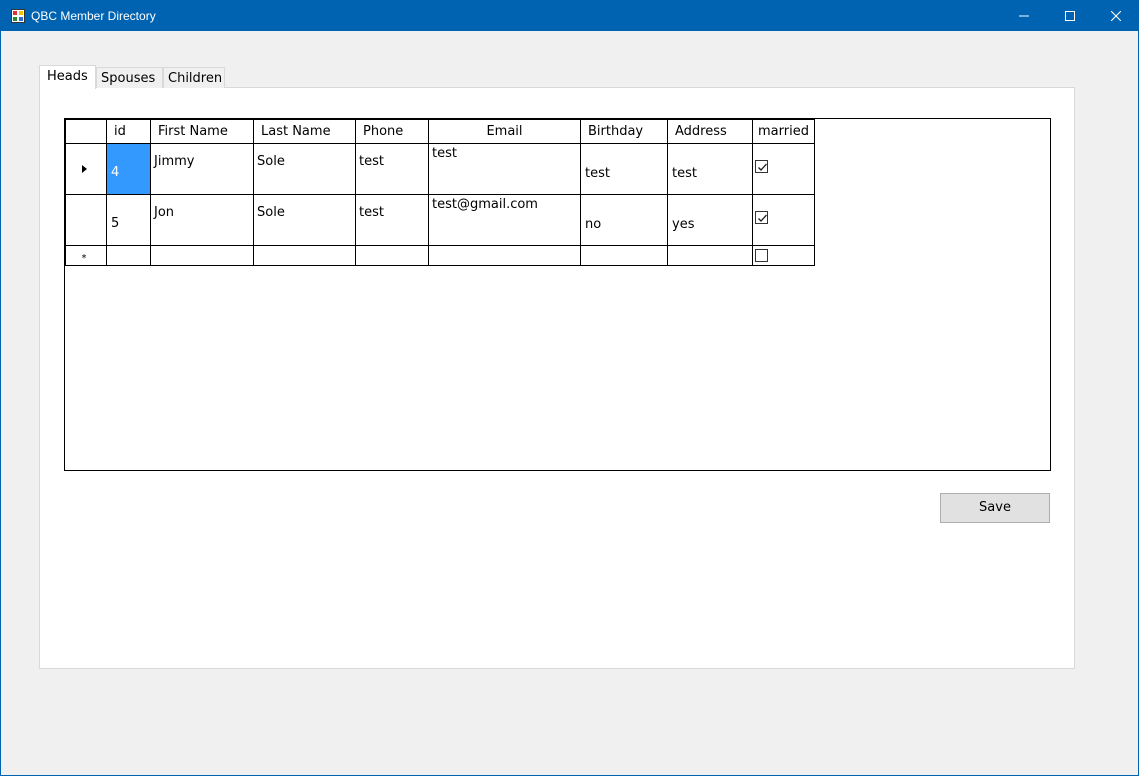 This screenshot has width=1139, height=776. Describe the element at coordinates (304, 131) in the screenshot. I see `column-header-last-name: Last Name` at that location.